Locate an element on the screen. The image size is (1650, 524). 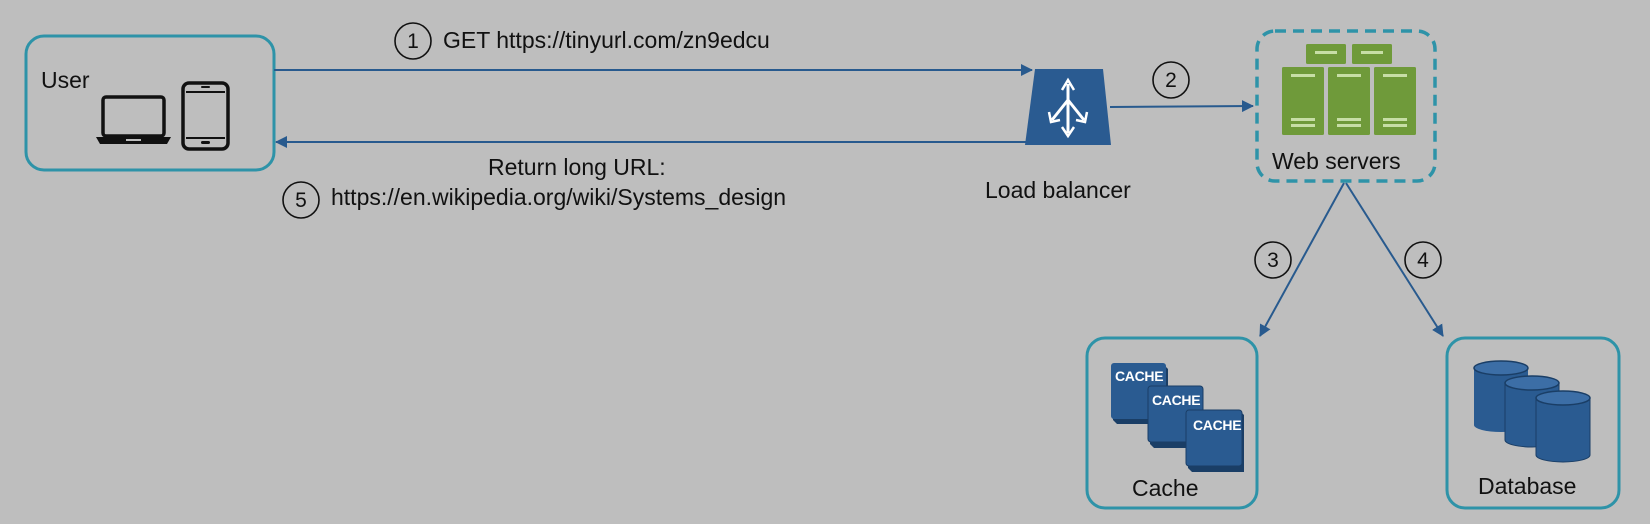
edge-1-label: GET https://tinyurl.com/zn9edcu is located at coordinates (606, 40).